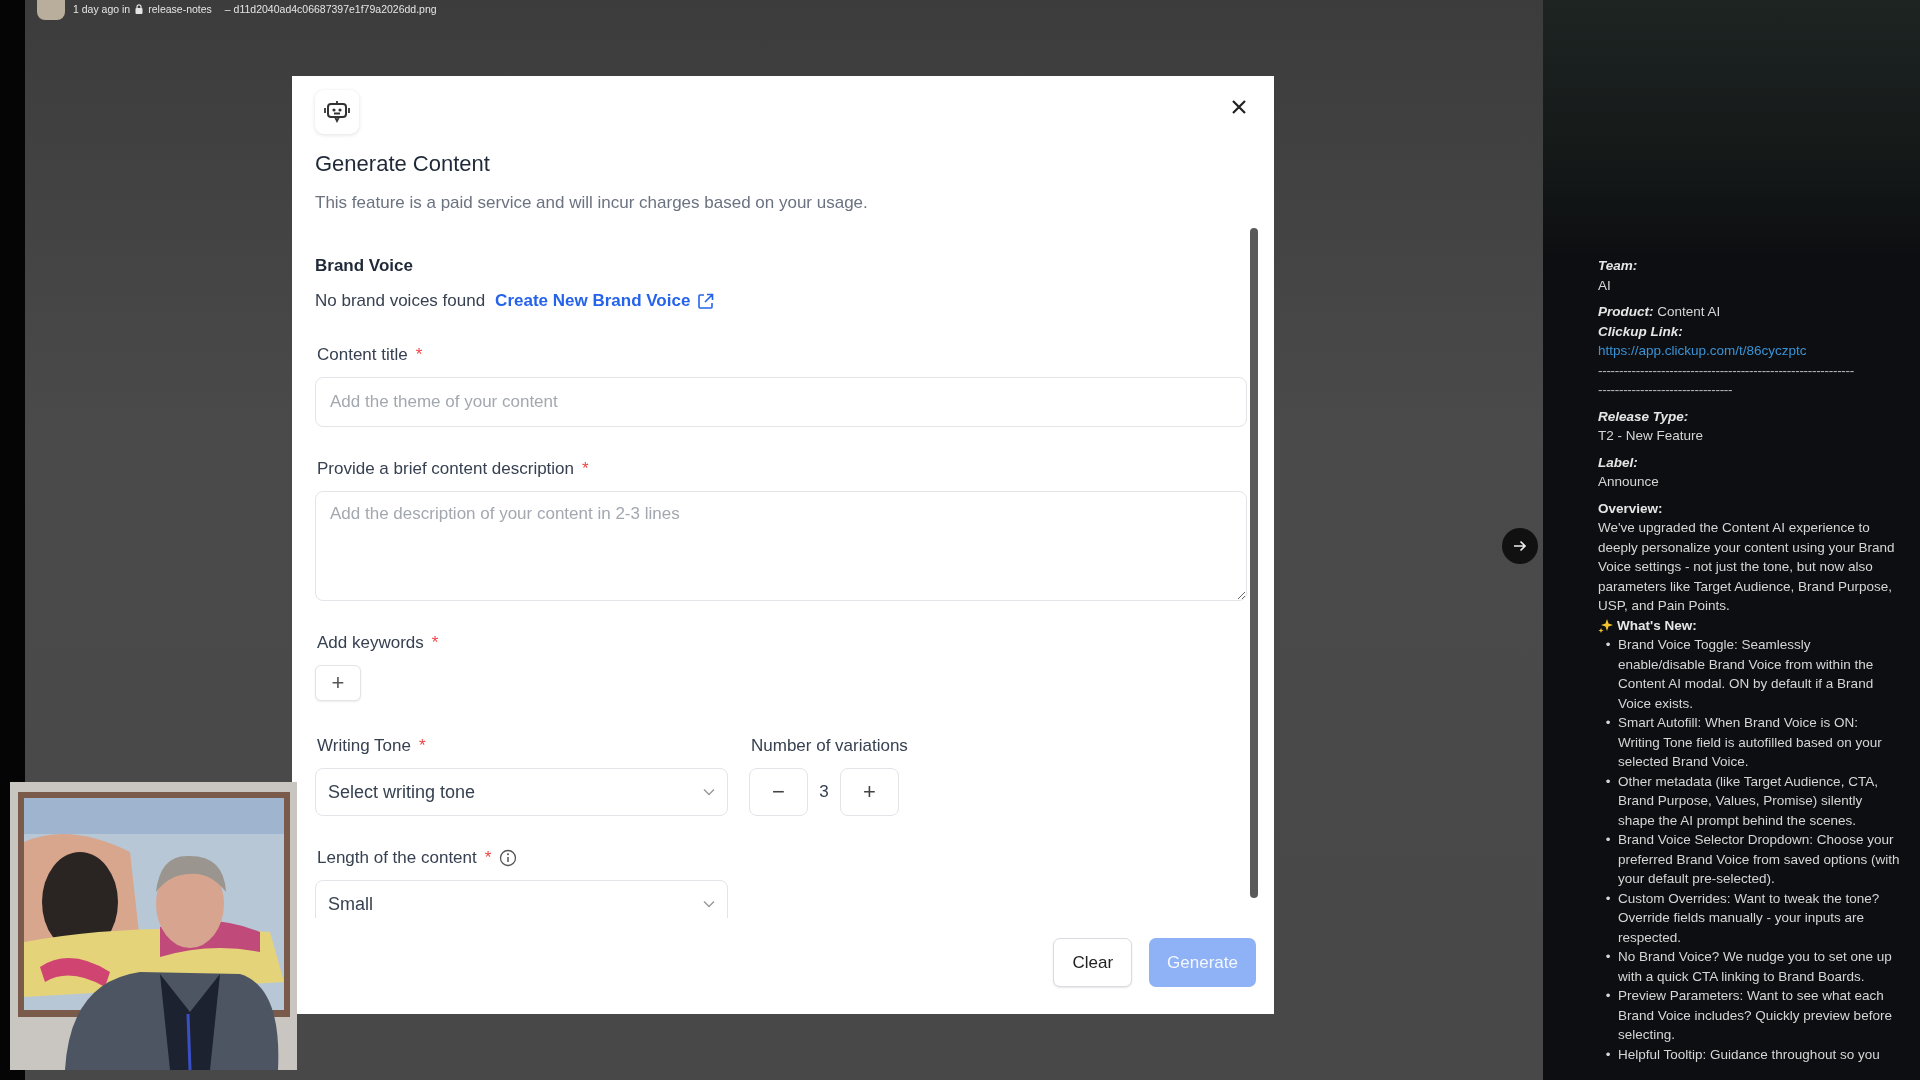 The height and width of the screenshot is (1080, 1920). I want to click on external-link-icon, so click(706, 301).